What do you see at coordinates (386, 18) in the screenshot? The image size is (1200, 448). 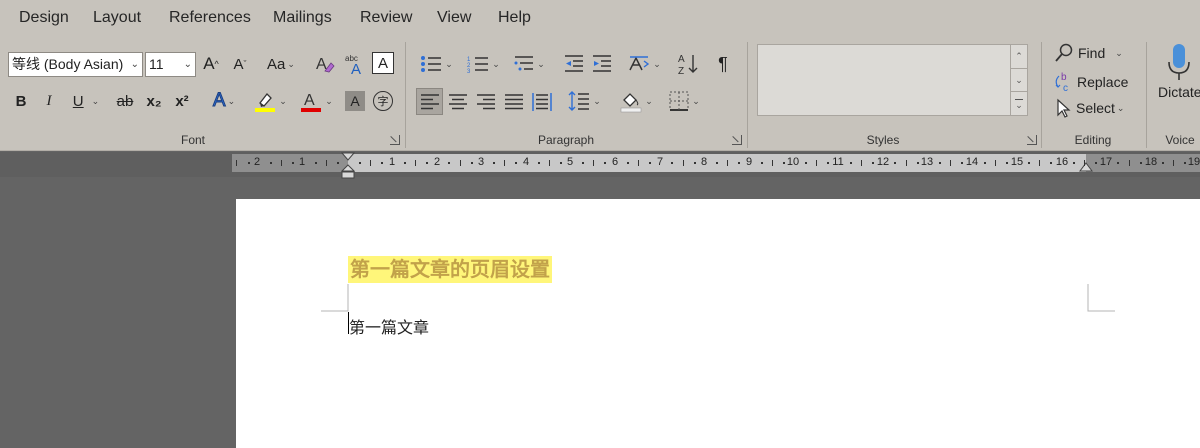 I see `tab-review: Review` at bounding box center [386, 18].